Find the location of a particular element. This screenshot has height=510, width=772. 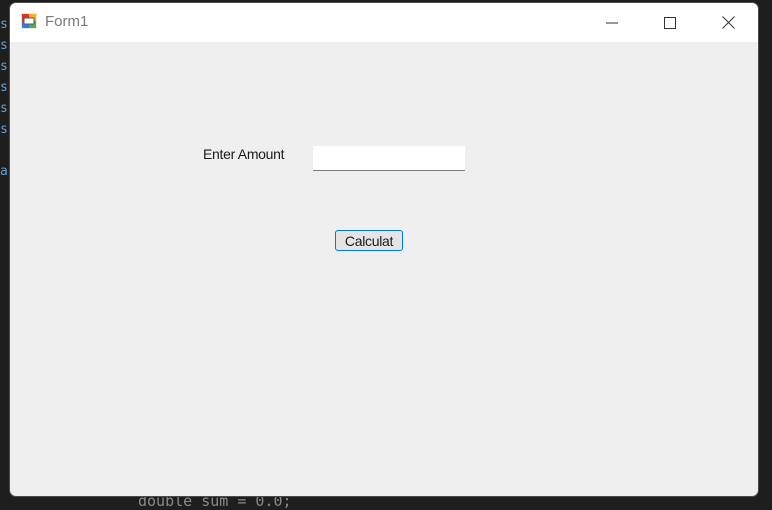

title-bar: Form1 is located at coordinates (384, 22).